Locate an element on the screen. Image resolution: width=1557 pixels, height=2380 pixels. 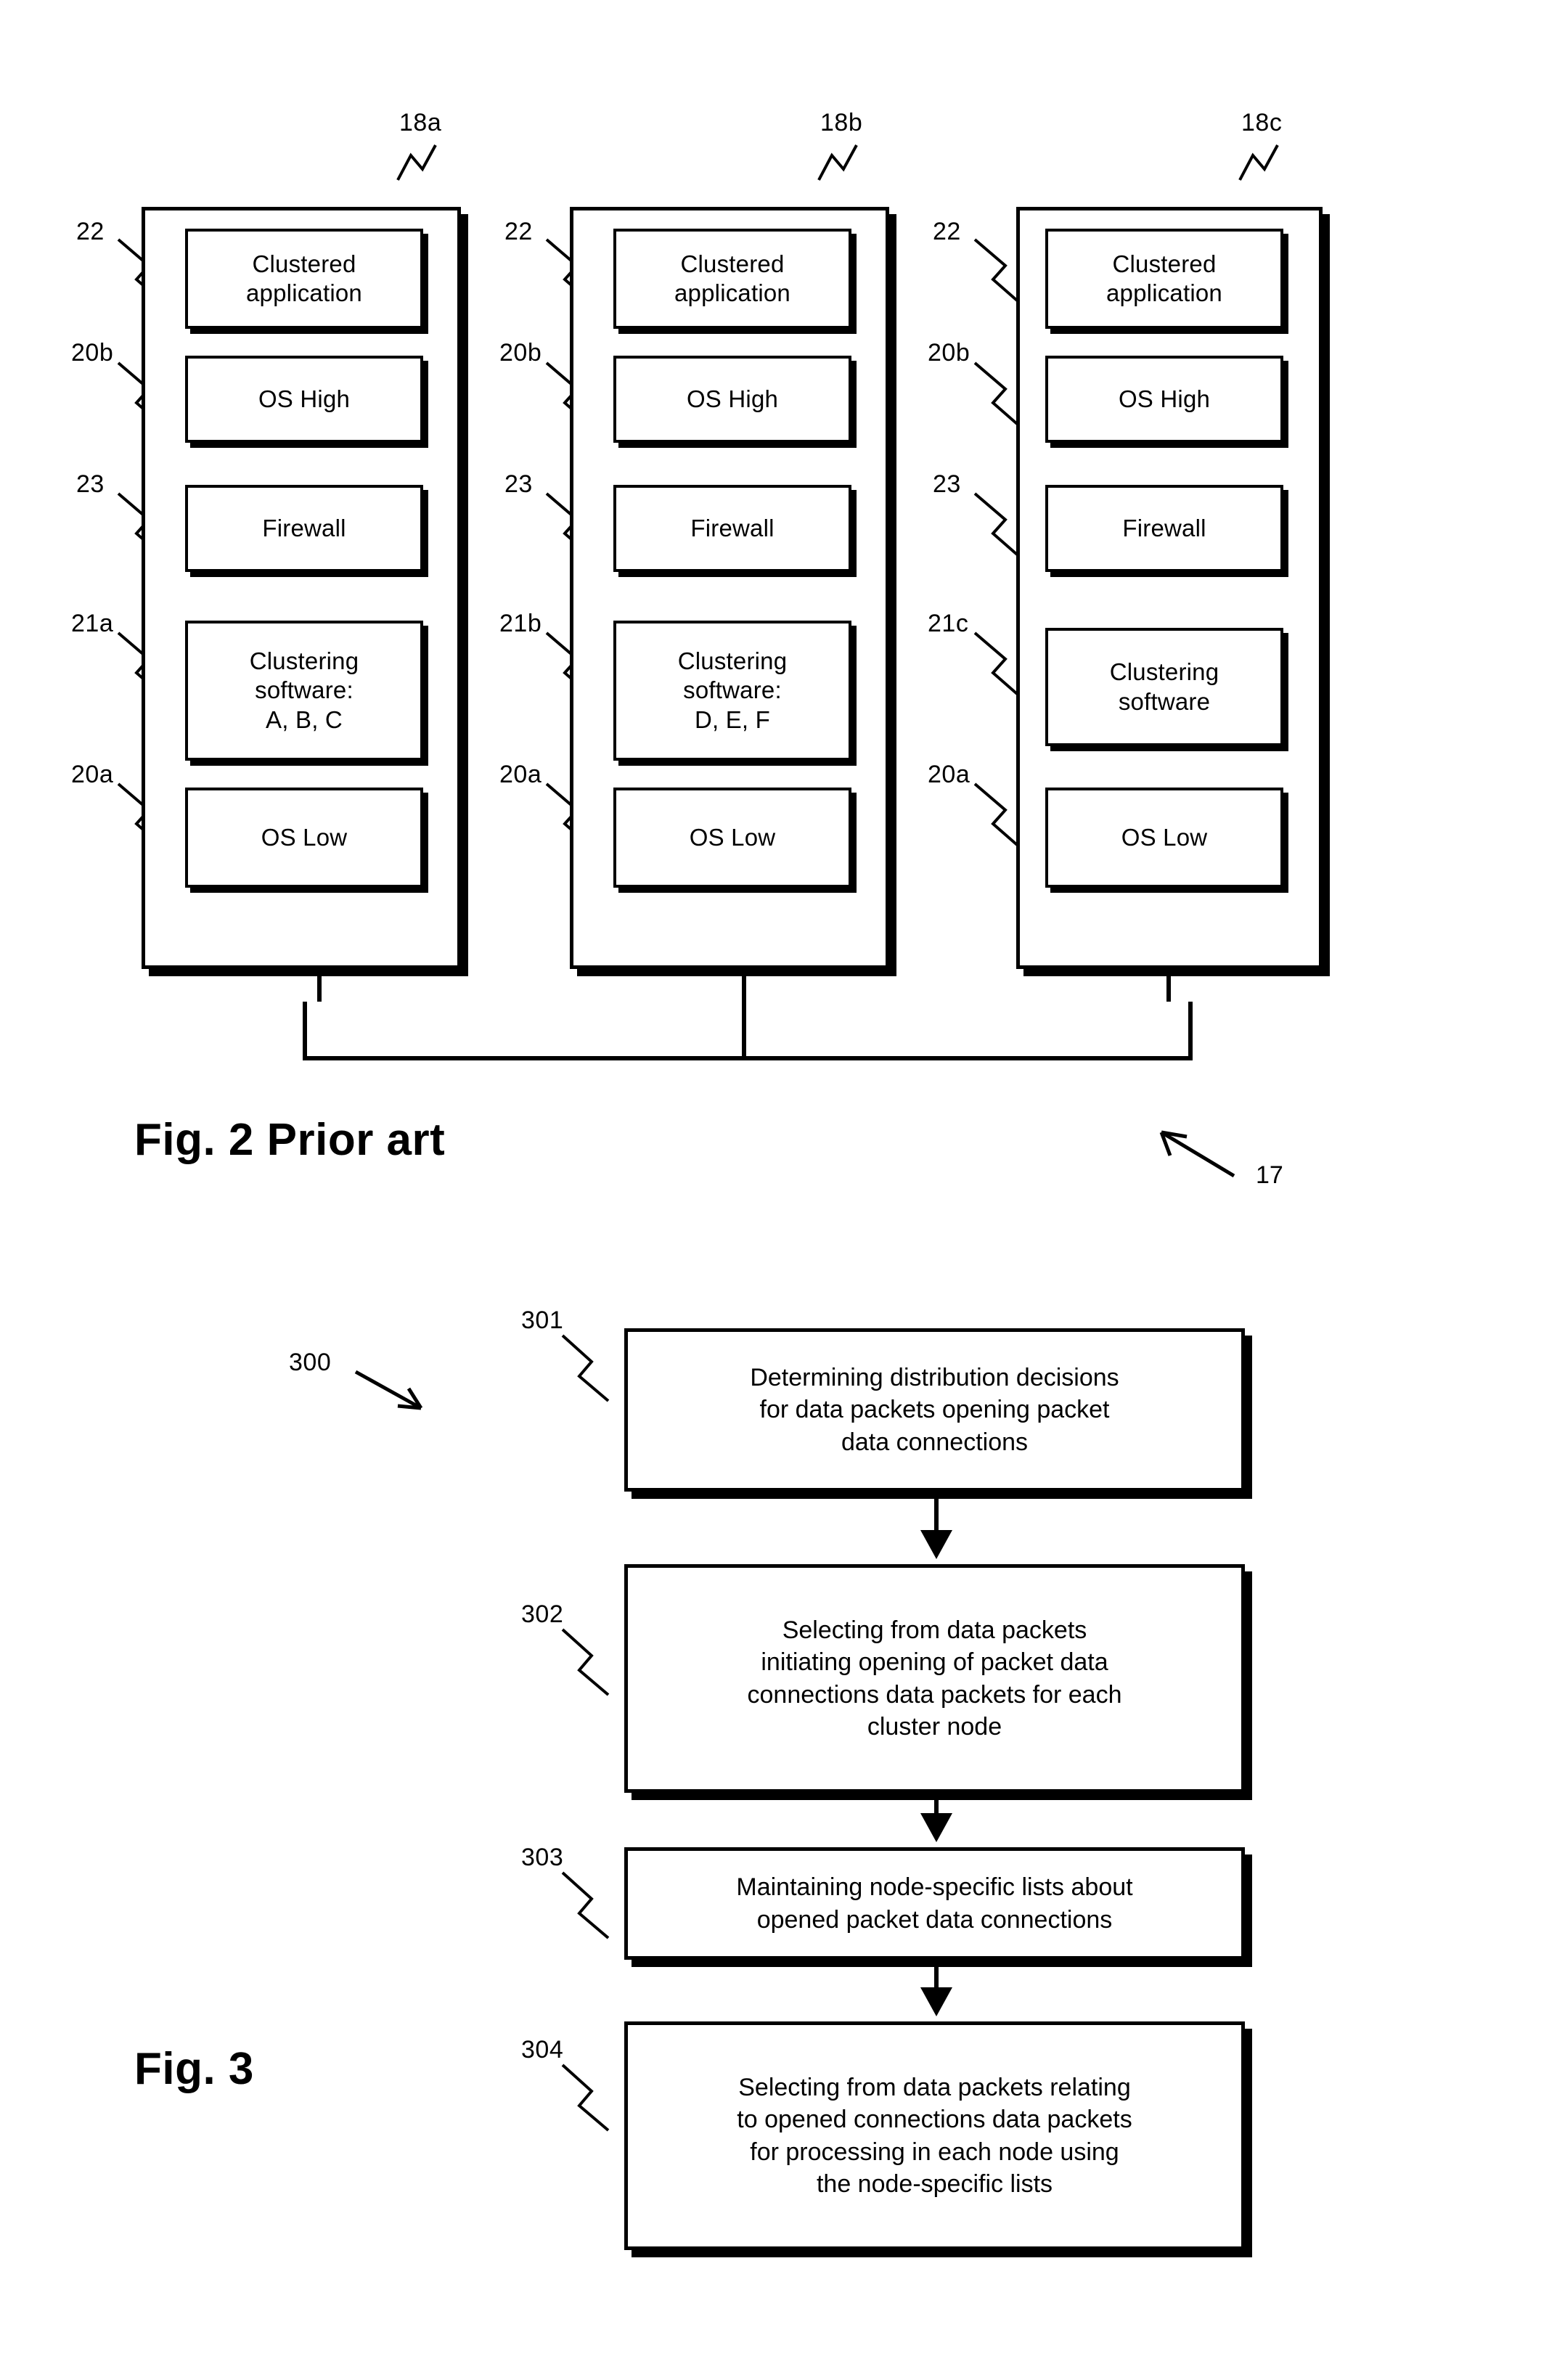
flow-line: Maintaining node-specific lists about is located at coordinates (935, 1887).